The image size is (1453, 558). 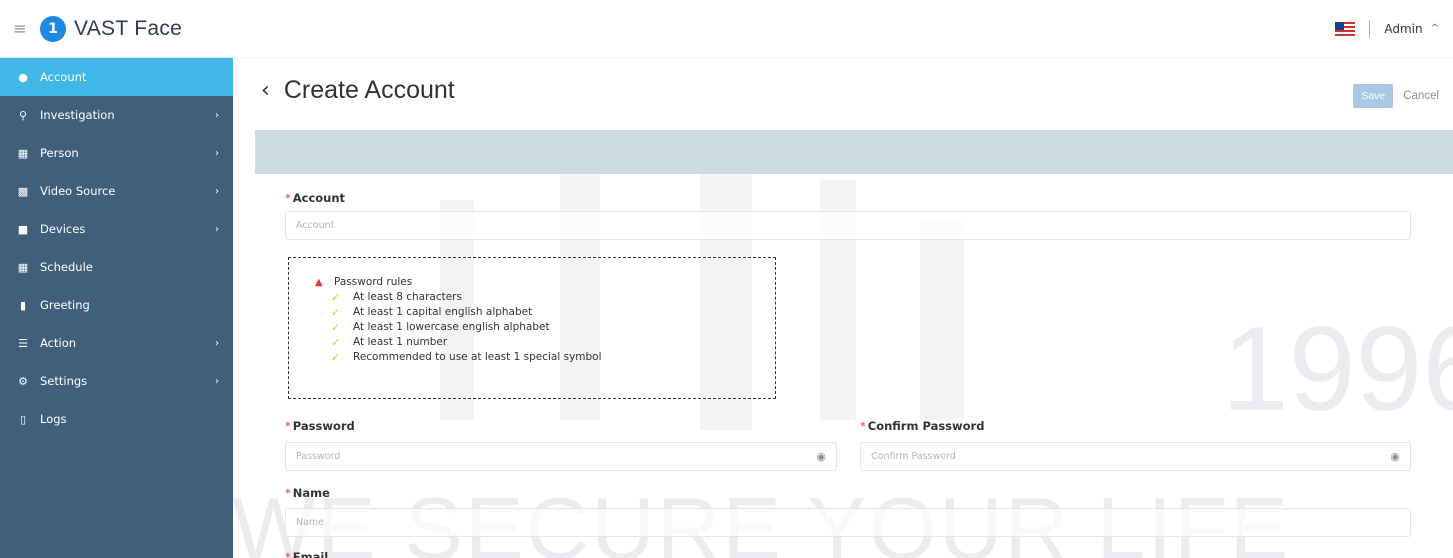 What do you see at coordinates (1421, 96) in the screenshot?
I see `cancel-button: Cancel` at bounding box center [1421, 96].